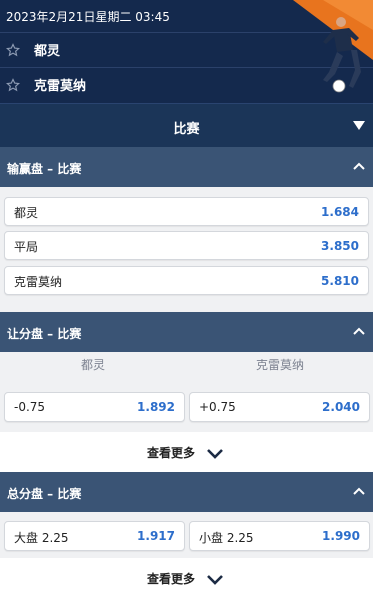 This screenshot has width=373, height=590. What do you see at coordinates (92, 365) in the screenshot?
I see `column-header-home: 都灵` at bounding box center [92, 365].